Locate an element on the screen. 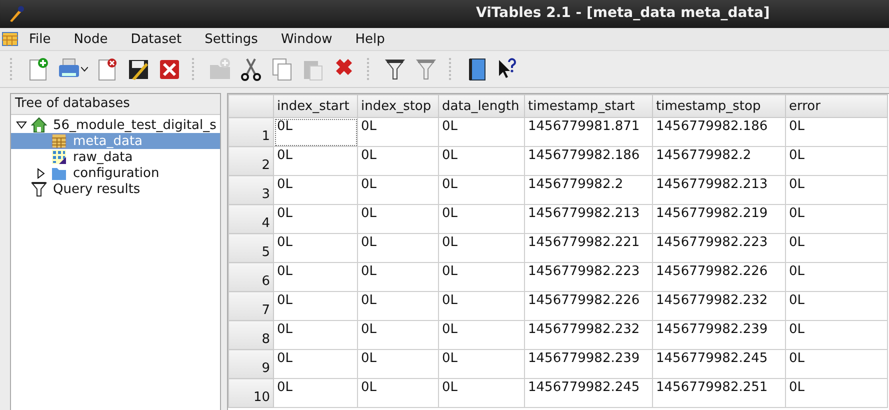 This screenshot has height=410, width=889. row-header: 2 is located at coordinates (251, 161).